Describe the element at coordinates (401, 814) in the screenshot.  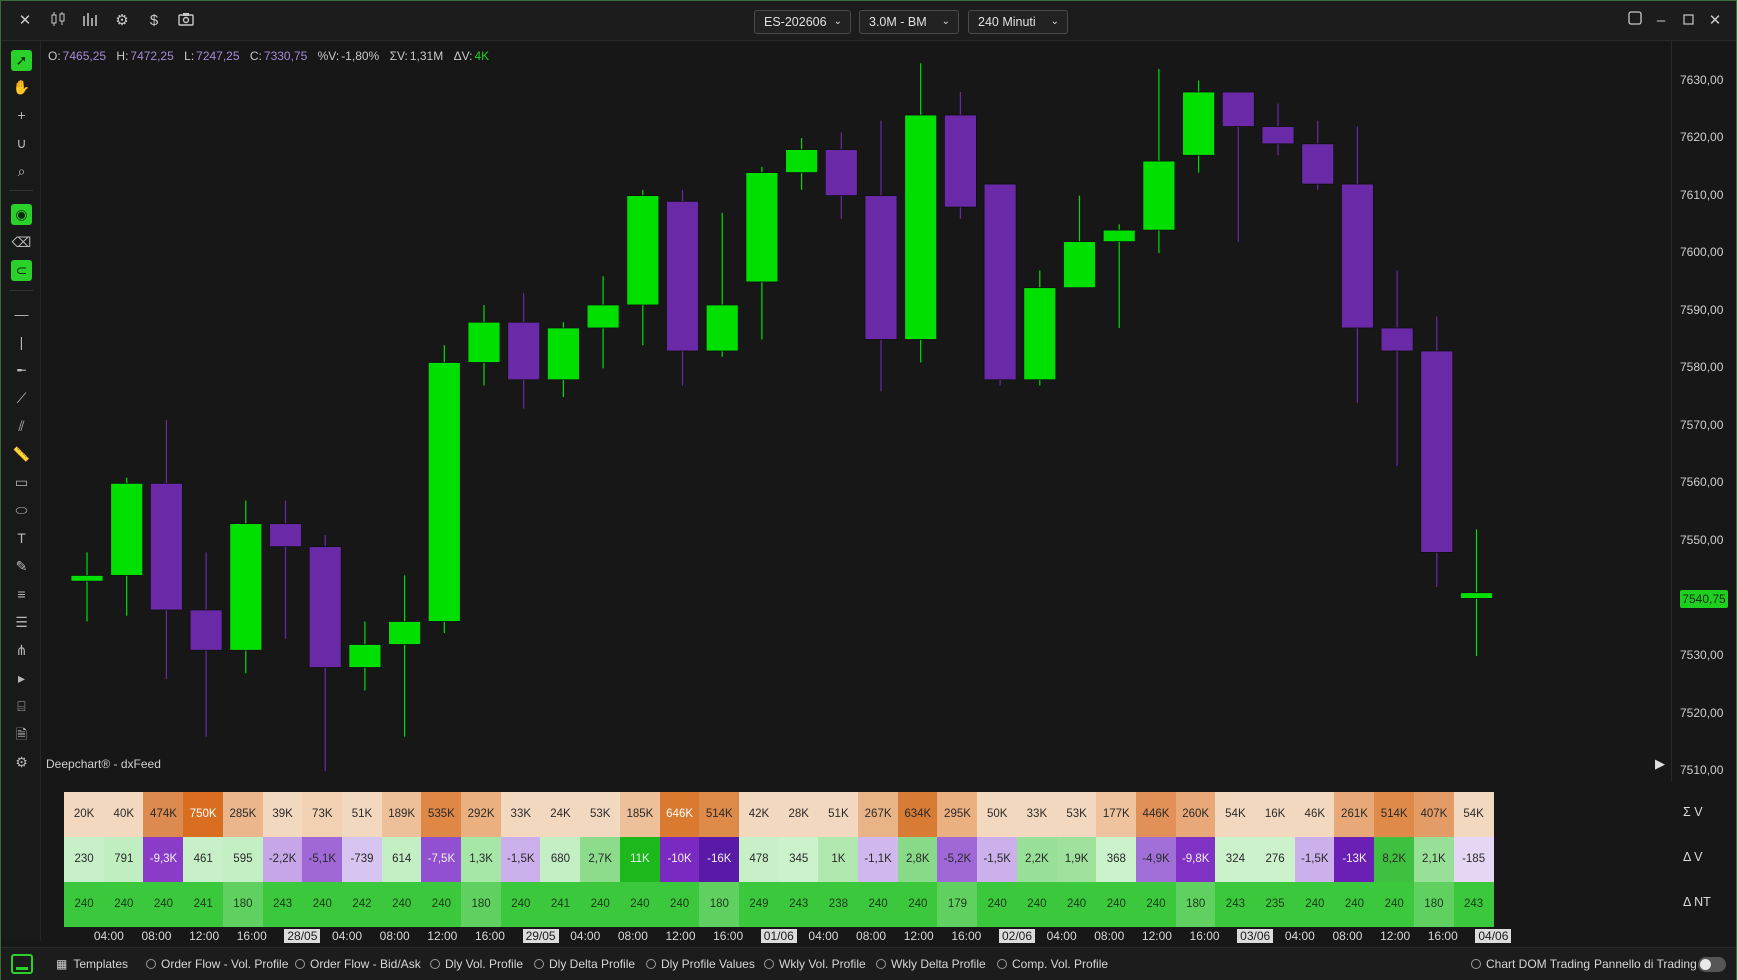
I see `sum-volume-cell: 189K` at that location.